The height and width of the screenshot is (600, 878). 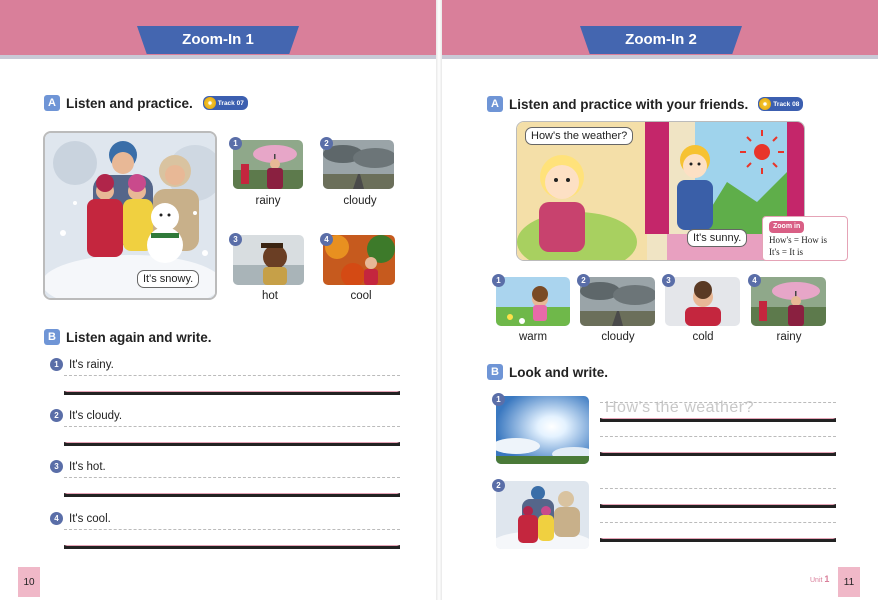 I want to click on unit-label: Unit 1, so click(x=819, y=579).